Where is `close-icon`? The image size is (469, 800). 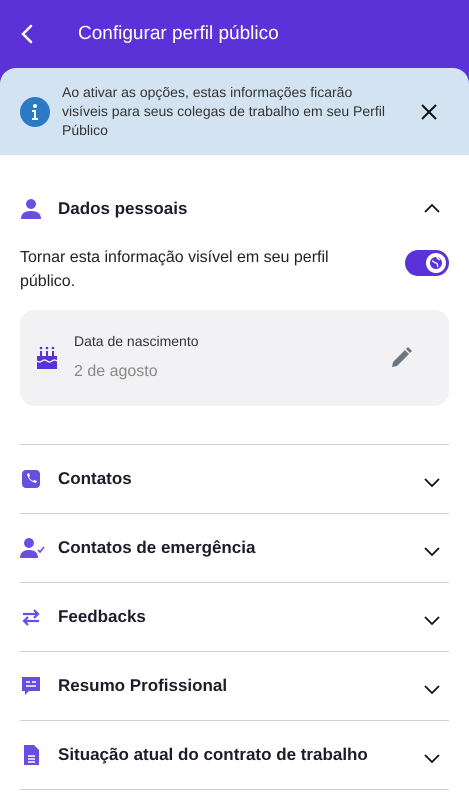 close-icon is located at coordinates (429, 112).